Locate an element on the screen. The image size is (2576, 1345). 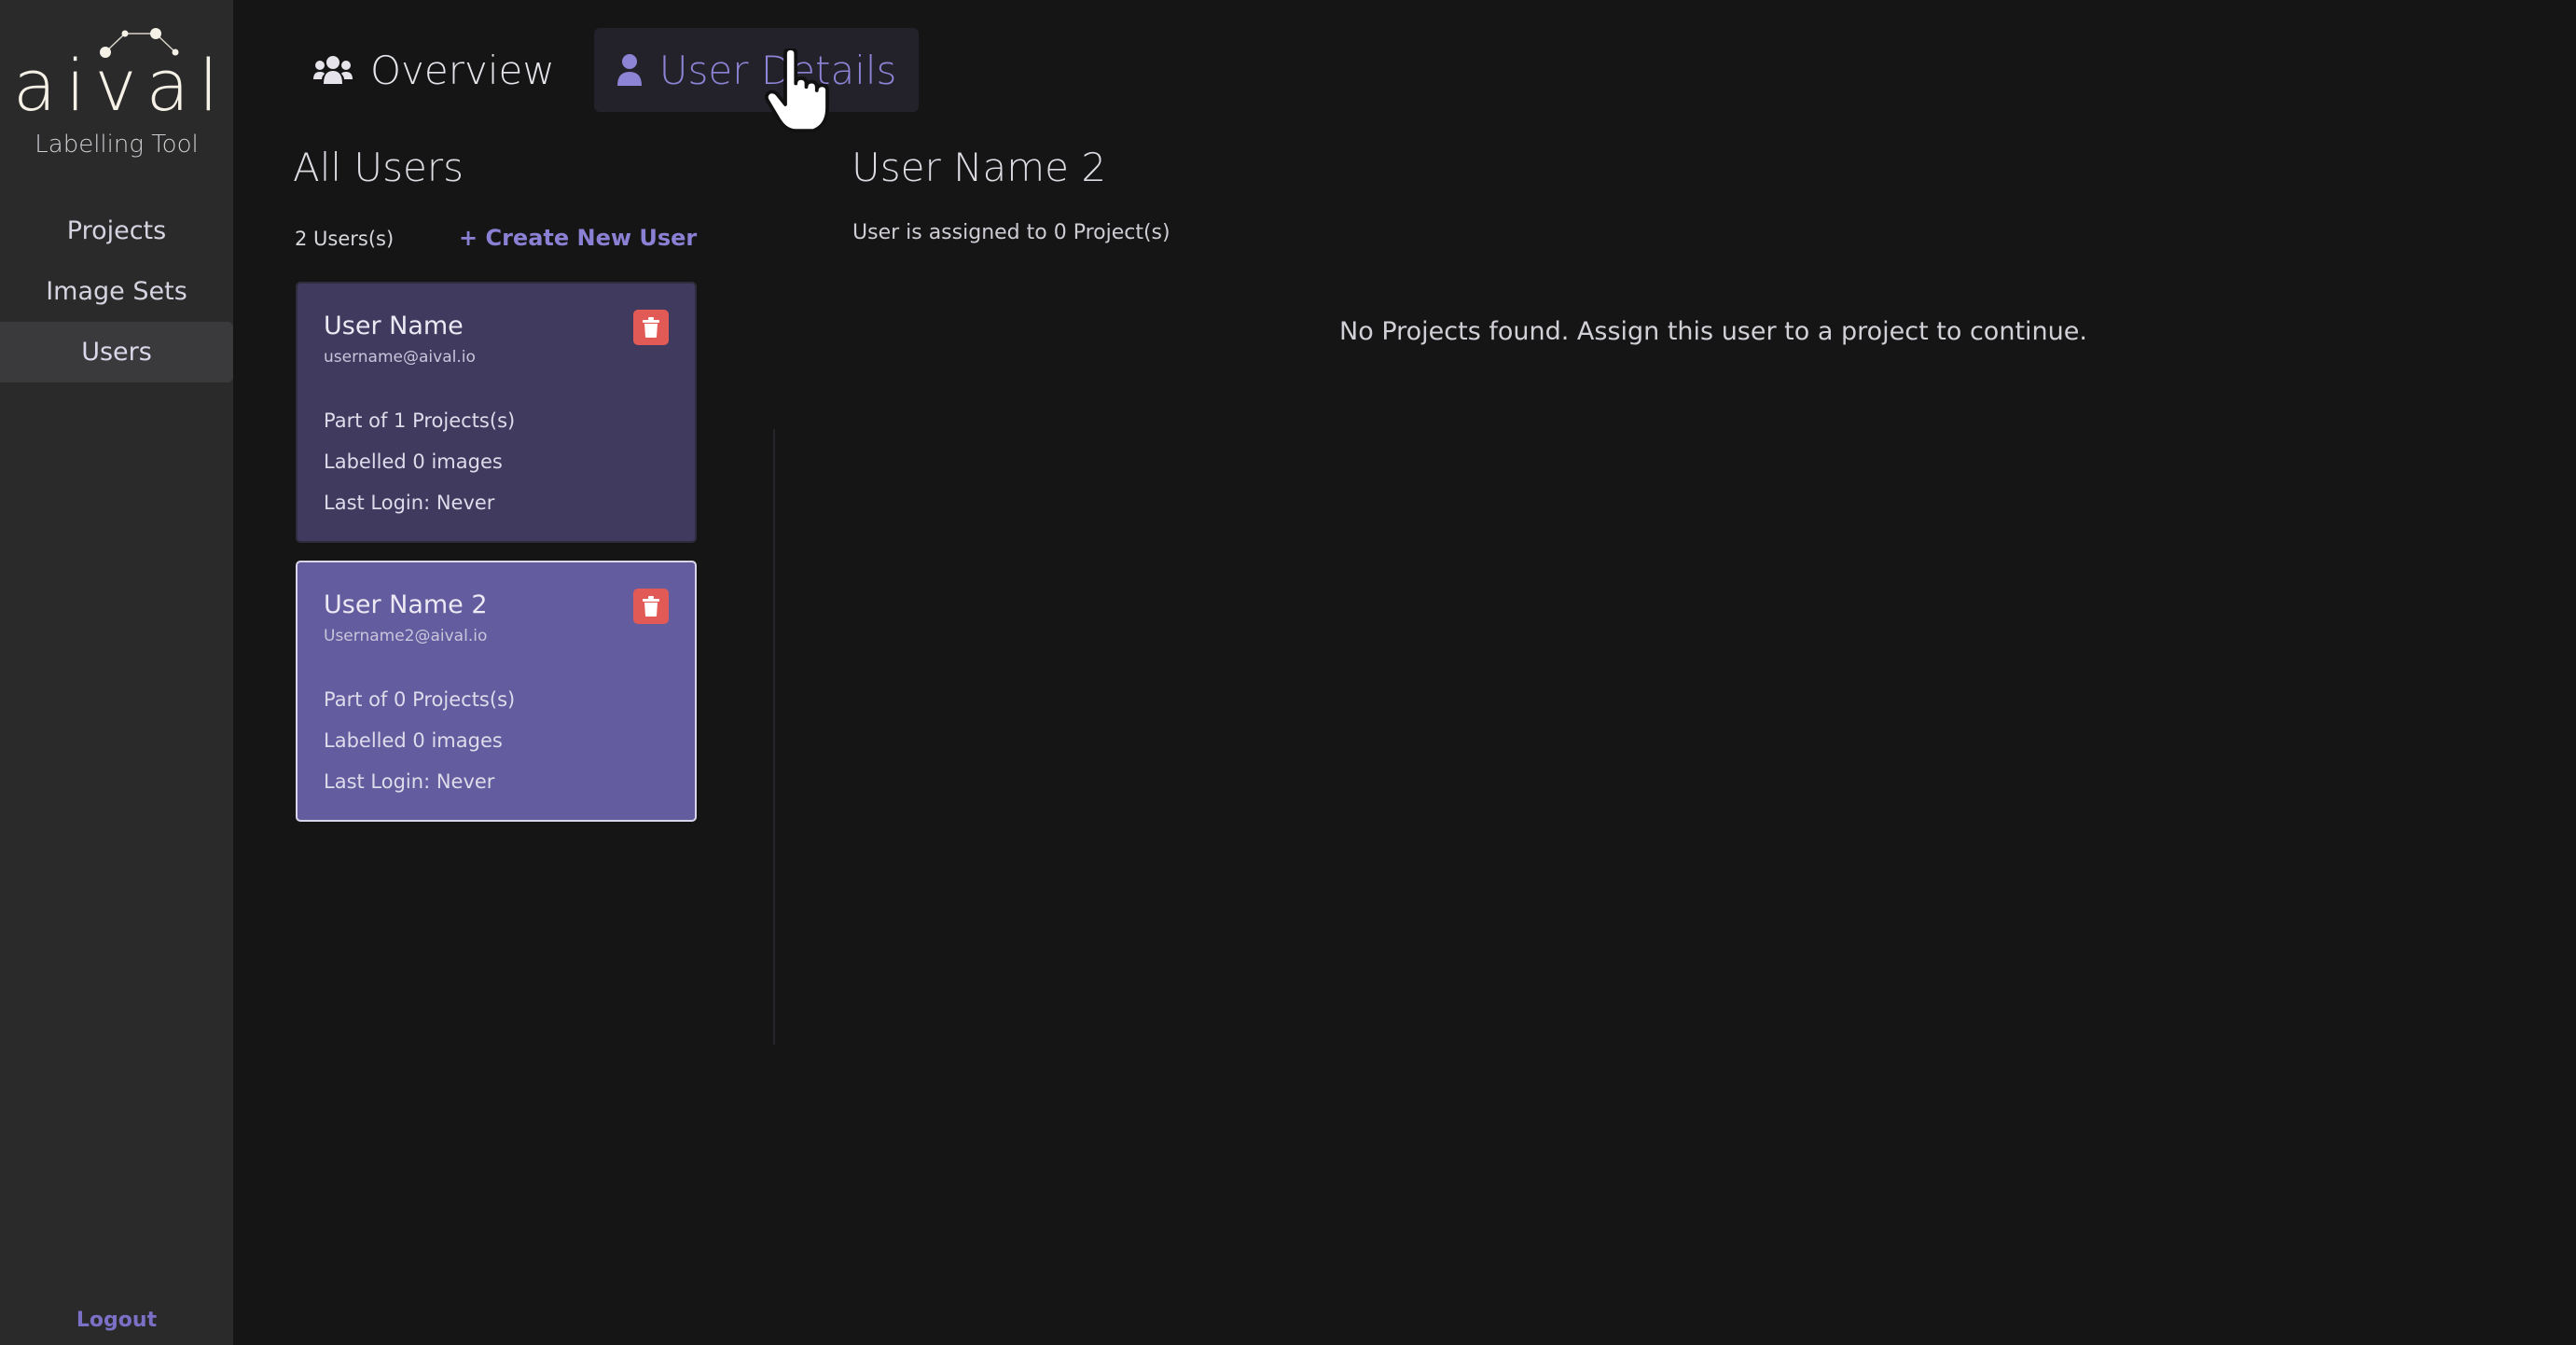
logo-wordmark: aival is located at coordinates (120, 85).